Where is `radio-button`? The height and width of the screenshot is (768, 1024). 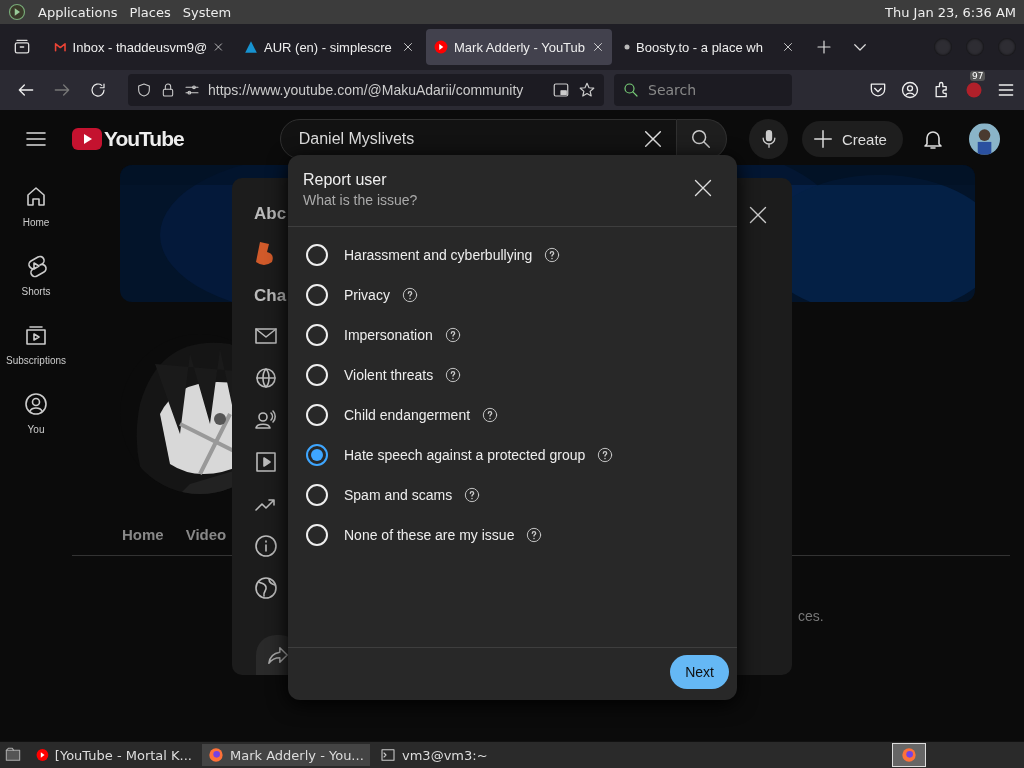 radio-button is located at coordinates (317, 455).